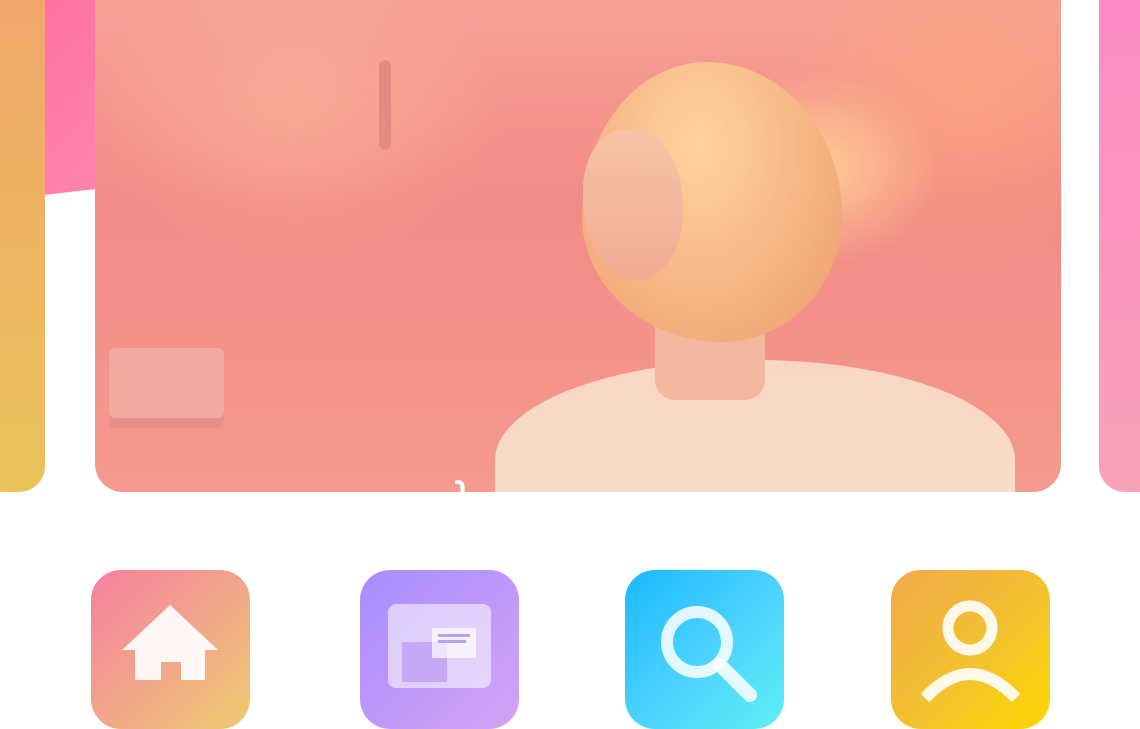 The image size is (1140, 729). I want to click on carousel-card-previous, so click(22, 246).